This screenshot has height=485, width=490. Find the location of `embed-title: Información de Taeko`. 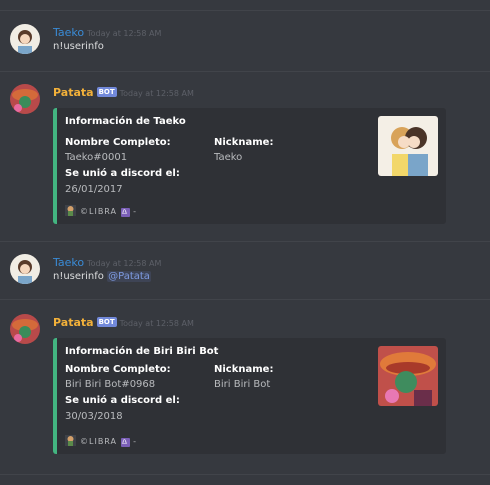

embed-title: Información de Taeko is located at coordinates (125, 121).